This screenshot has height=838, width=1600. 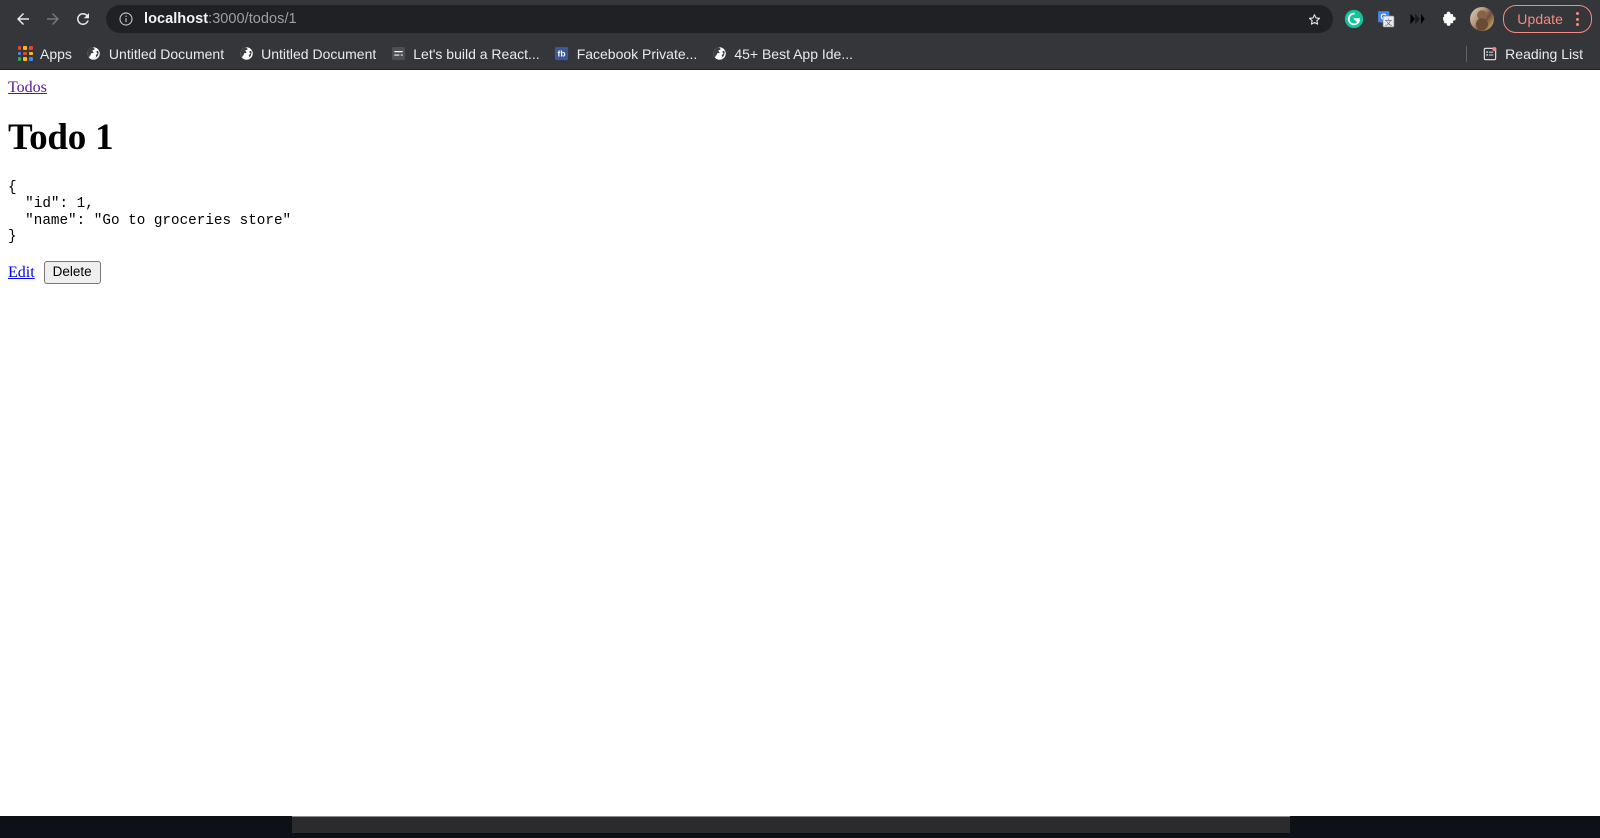 I want to click on address-bar-text: localhost:3000/todos/1, so click(x=722, y=19).